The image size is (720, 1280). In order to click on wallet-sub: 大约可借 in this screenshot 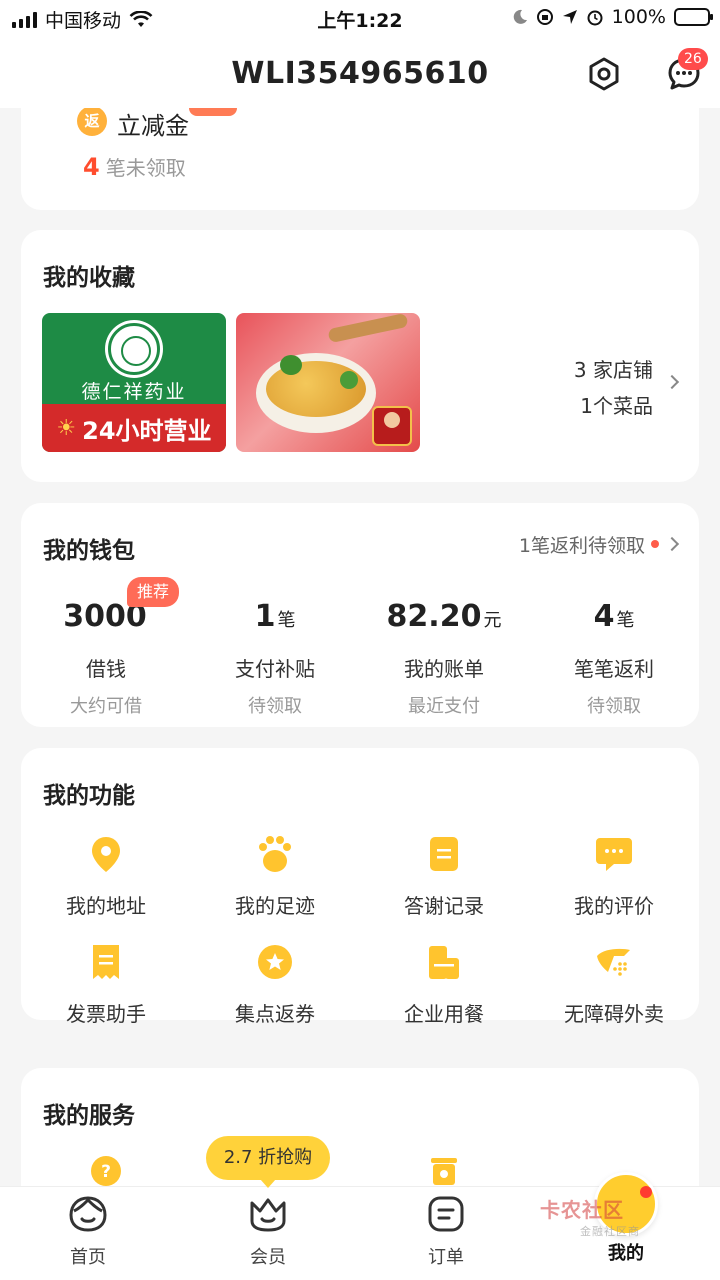, I will do `click(106, 706)`.